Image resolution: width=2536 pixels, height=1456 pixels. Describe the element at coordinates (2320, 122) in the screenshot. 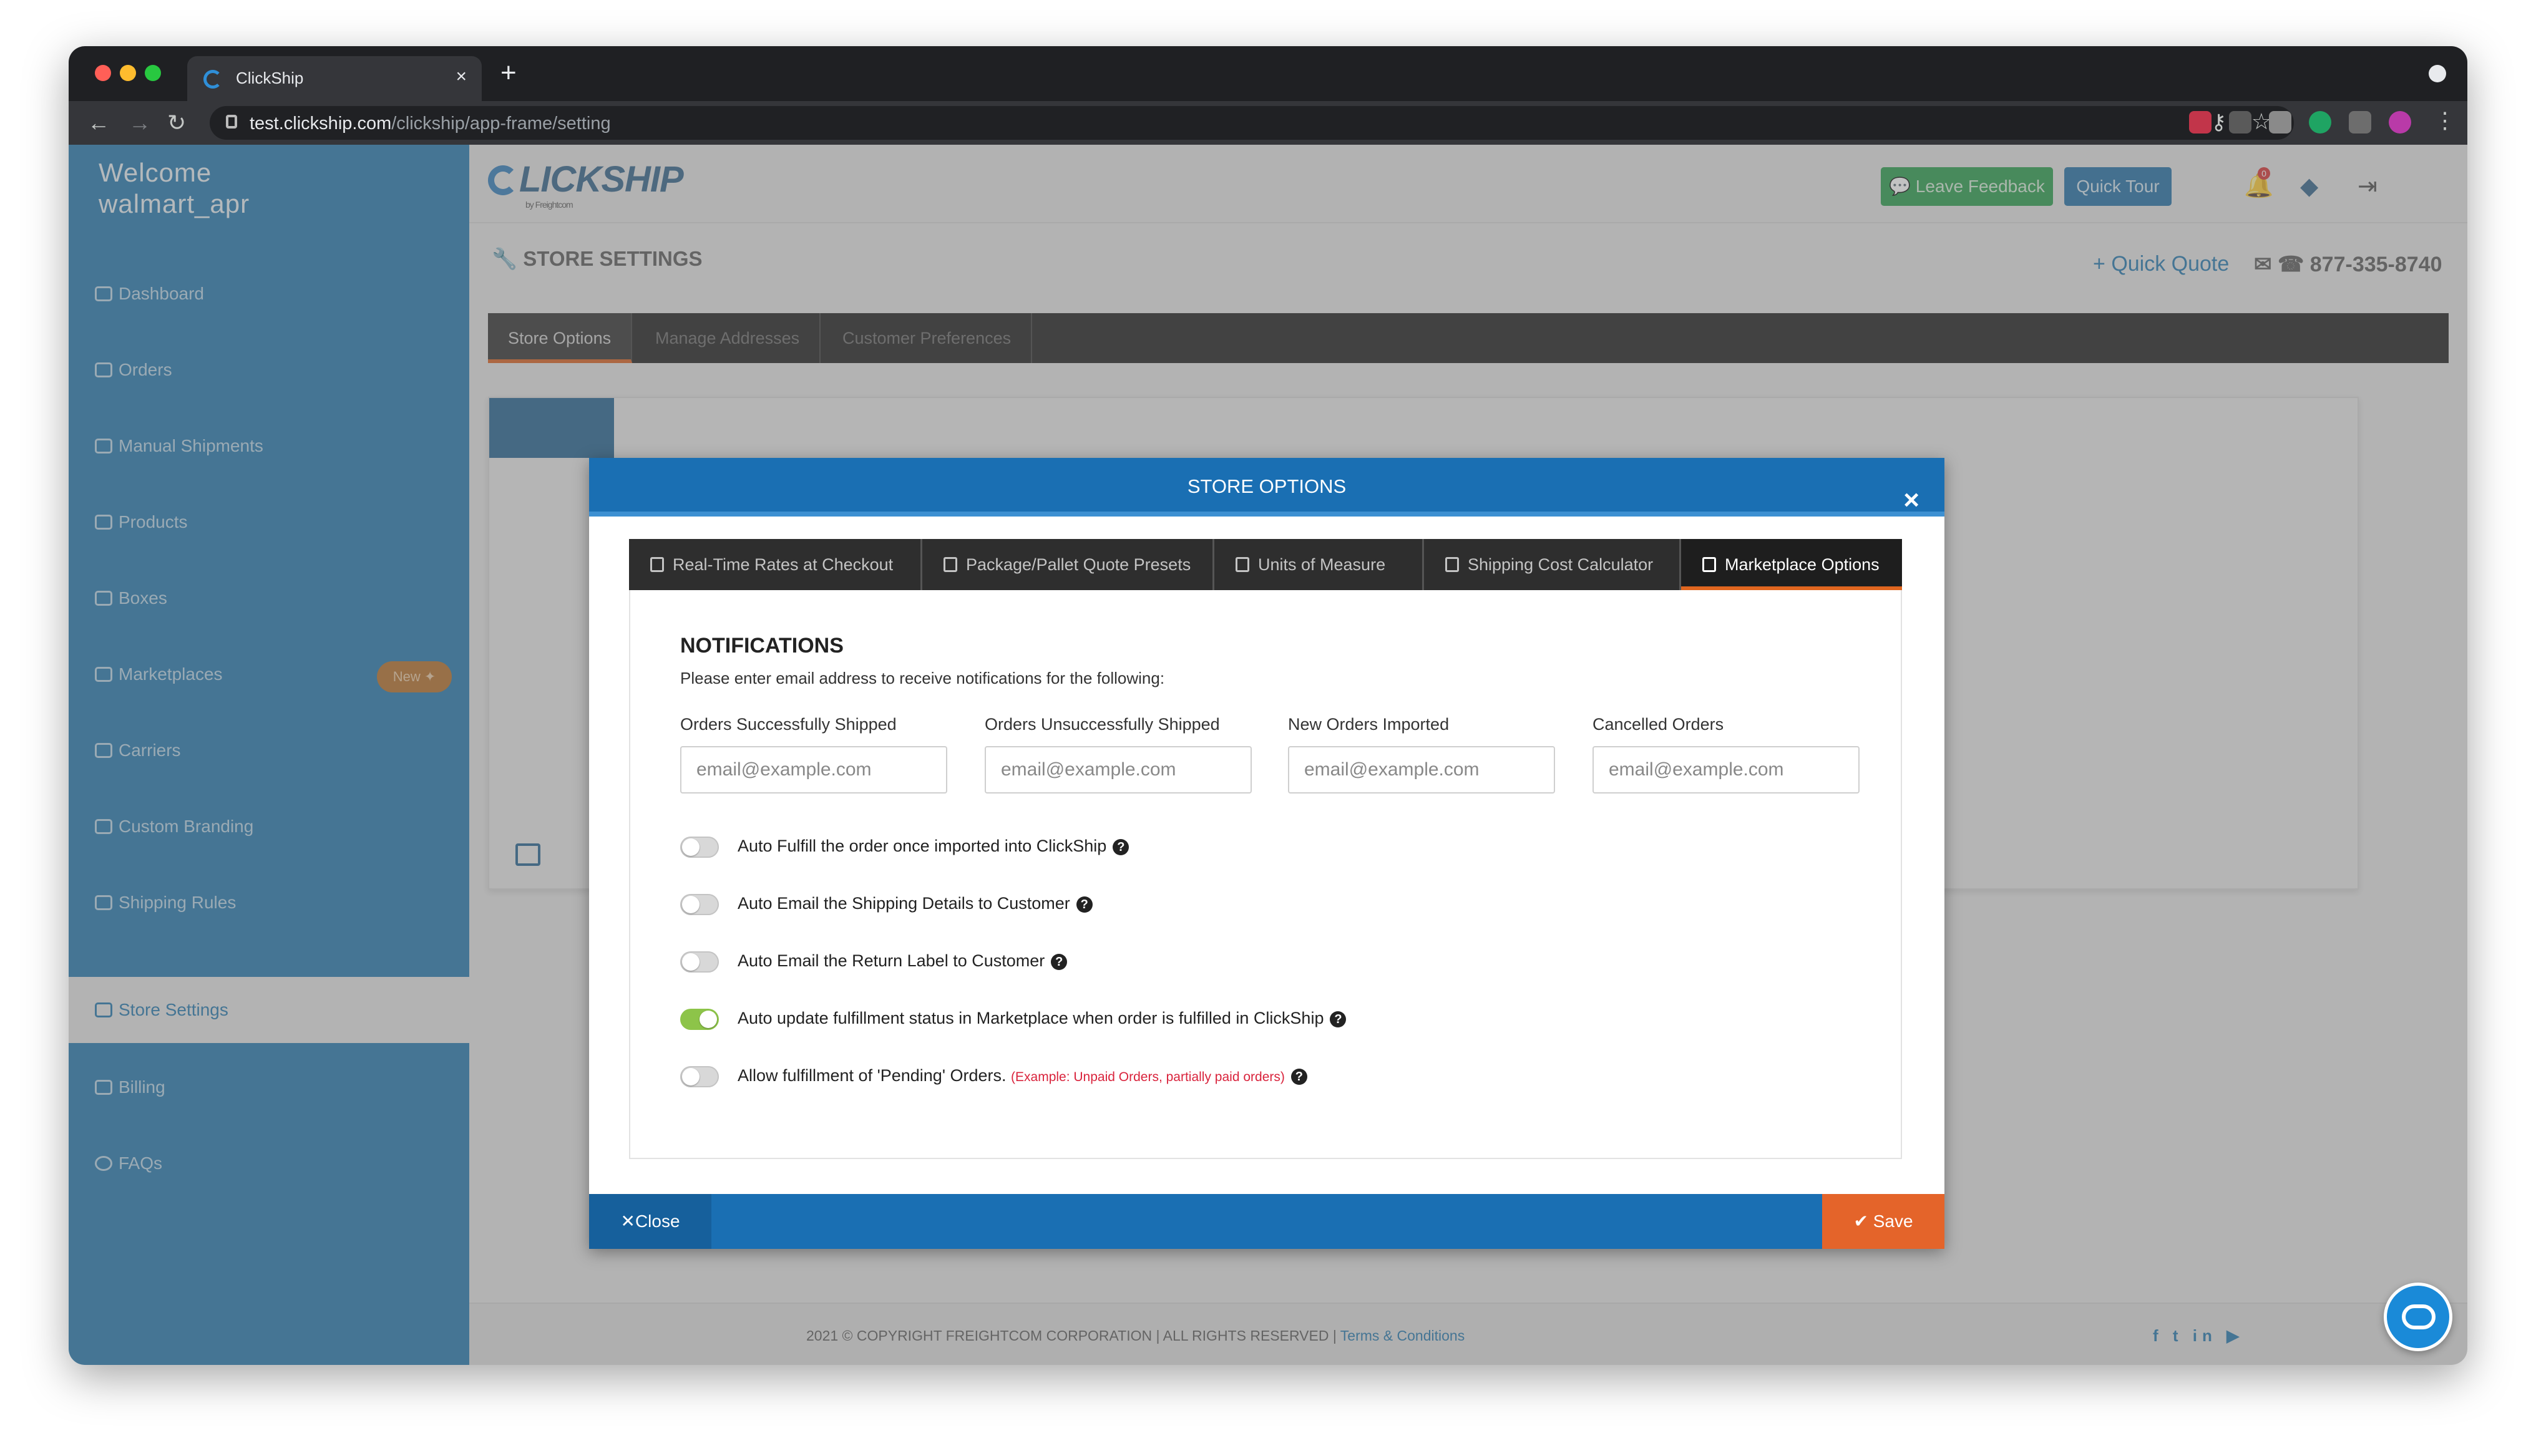

I see `grammarly-extension-icon` at that location.